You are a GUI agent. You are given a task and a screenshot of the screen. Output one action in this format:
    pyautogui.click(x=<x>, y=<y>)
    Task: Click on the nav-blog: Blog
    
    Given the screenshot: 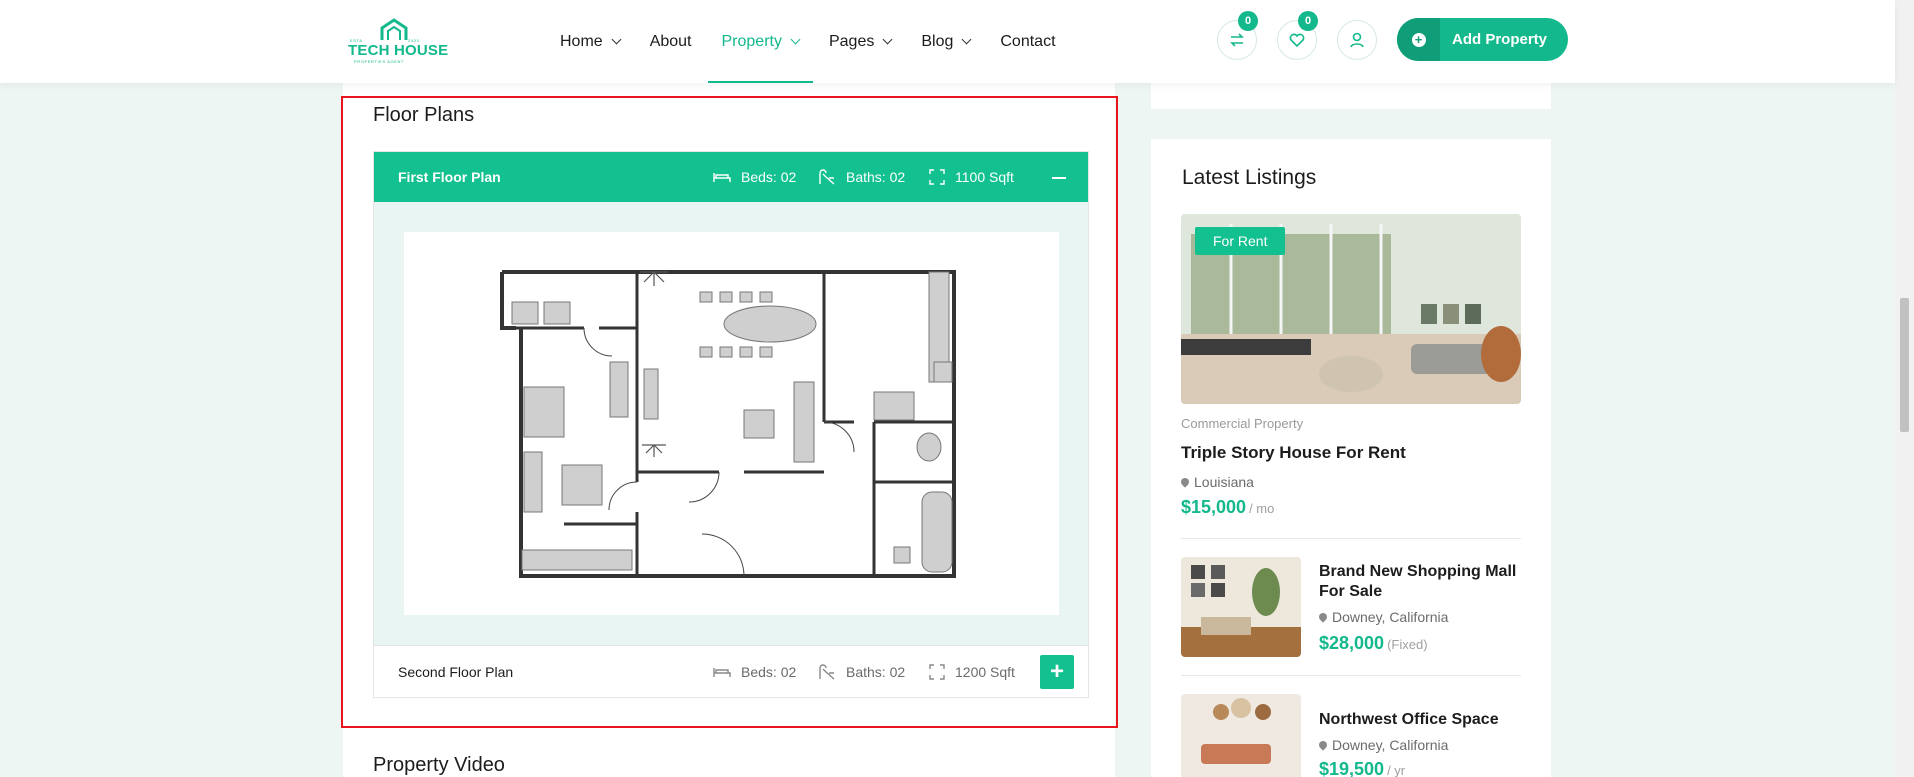 What is the action you would take?
    pyautogui.click(x=946, y=41)
    